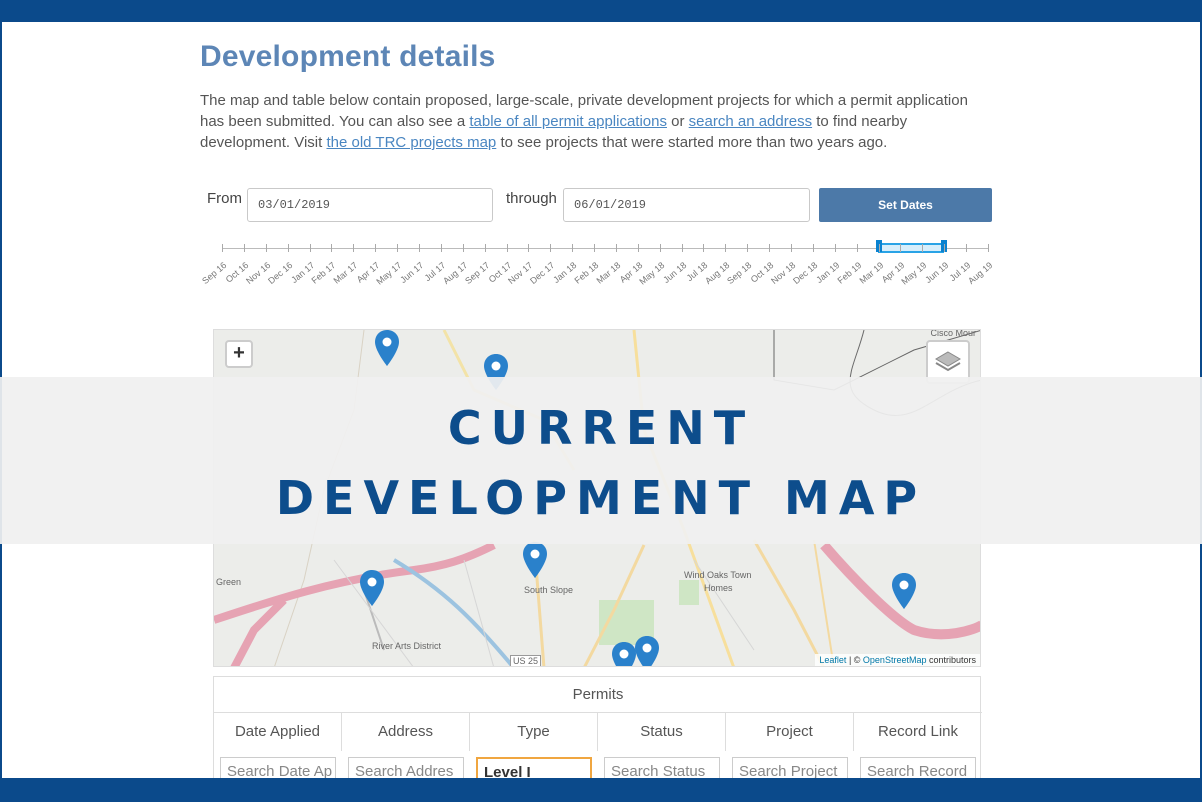  Describe the element at coordinates (526, 660) in the screenshot. I see `map-label-us25: US 25` at that location.